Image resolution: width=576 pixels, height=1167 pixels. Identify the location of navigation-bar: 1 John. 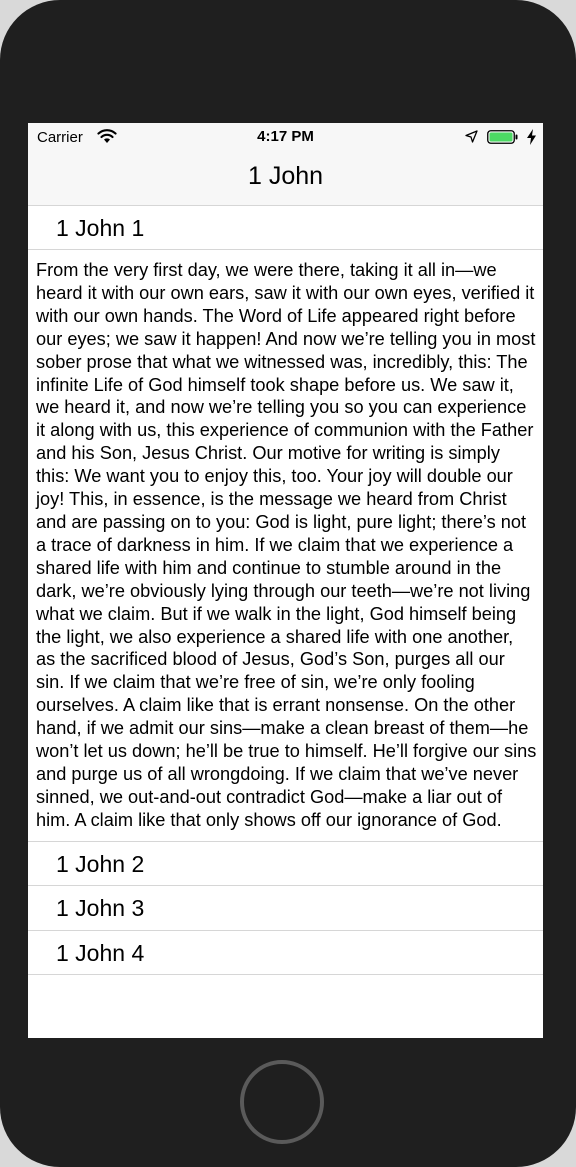
(285, 178).